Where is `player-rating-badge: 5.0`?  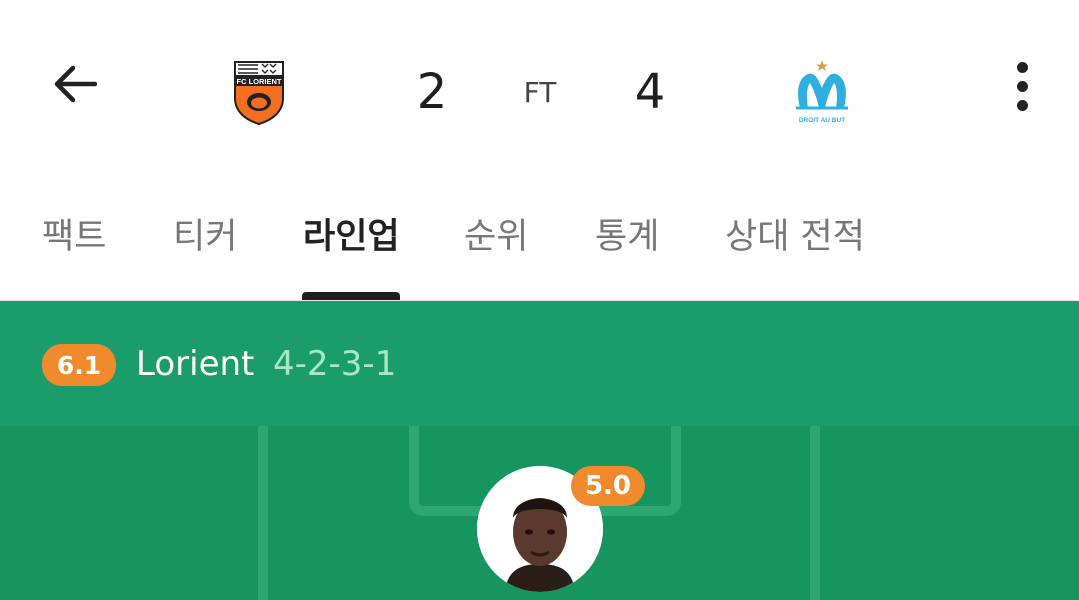 player-rating-badge: 5.0 is located at coordinates (608, 486).